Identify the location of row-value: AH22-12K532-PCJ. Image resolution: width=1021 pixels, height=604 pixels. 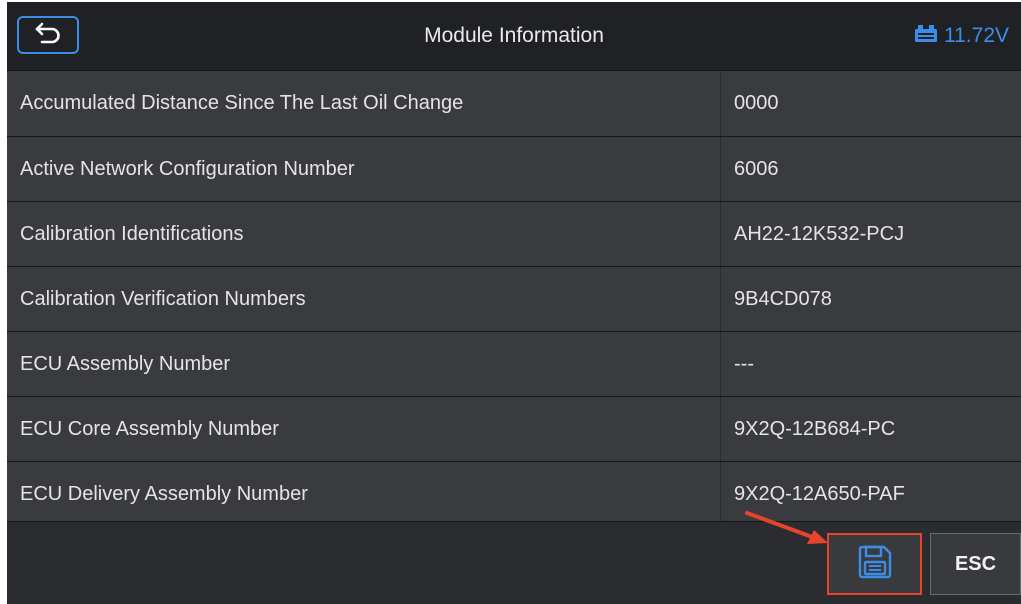
(819, 233).